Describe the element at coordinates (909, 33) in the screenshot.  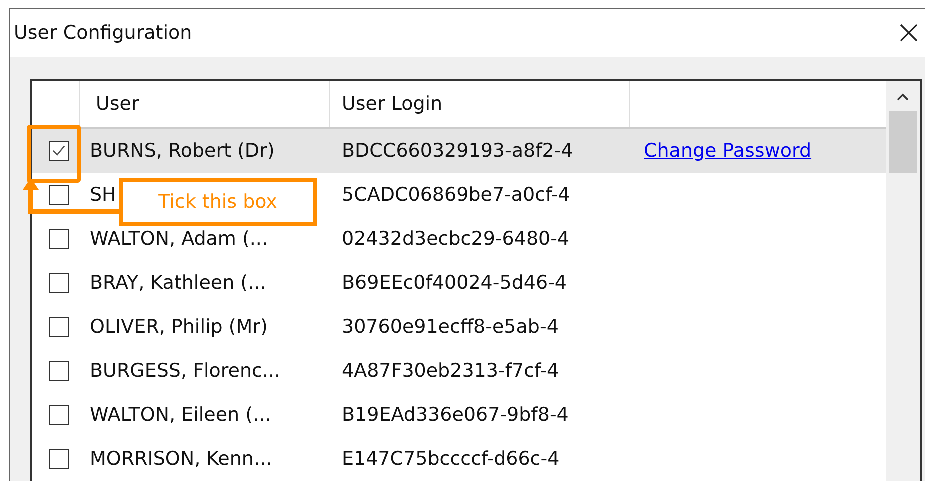
I see `close-icon` at that location.